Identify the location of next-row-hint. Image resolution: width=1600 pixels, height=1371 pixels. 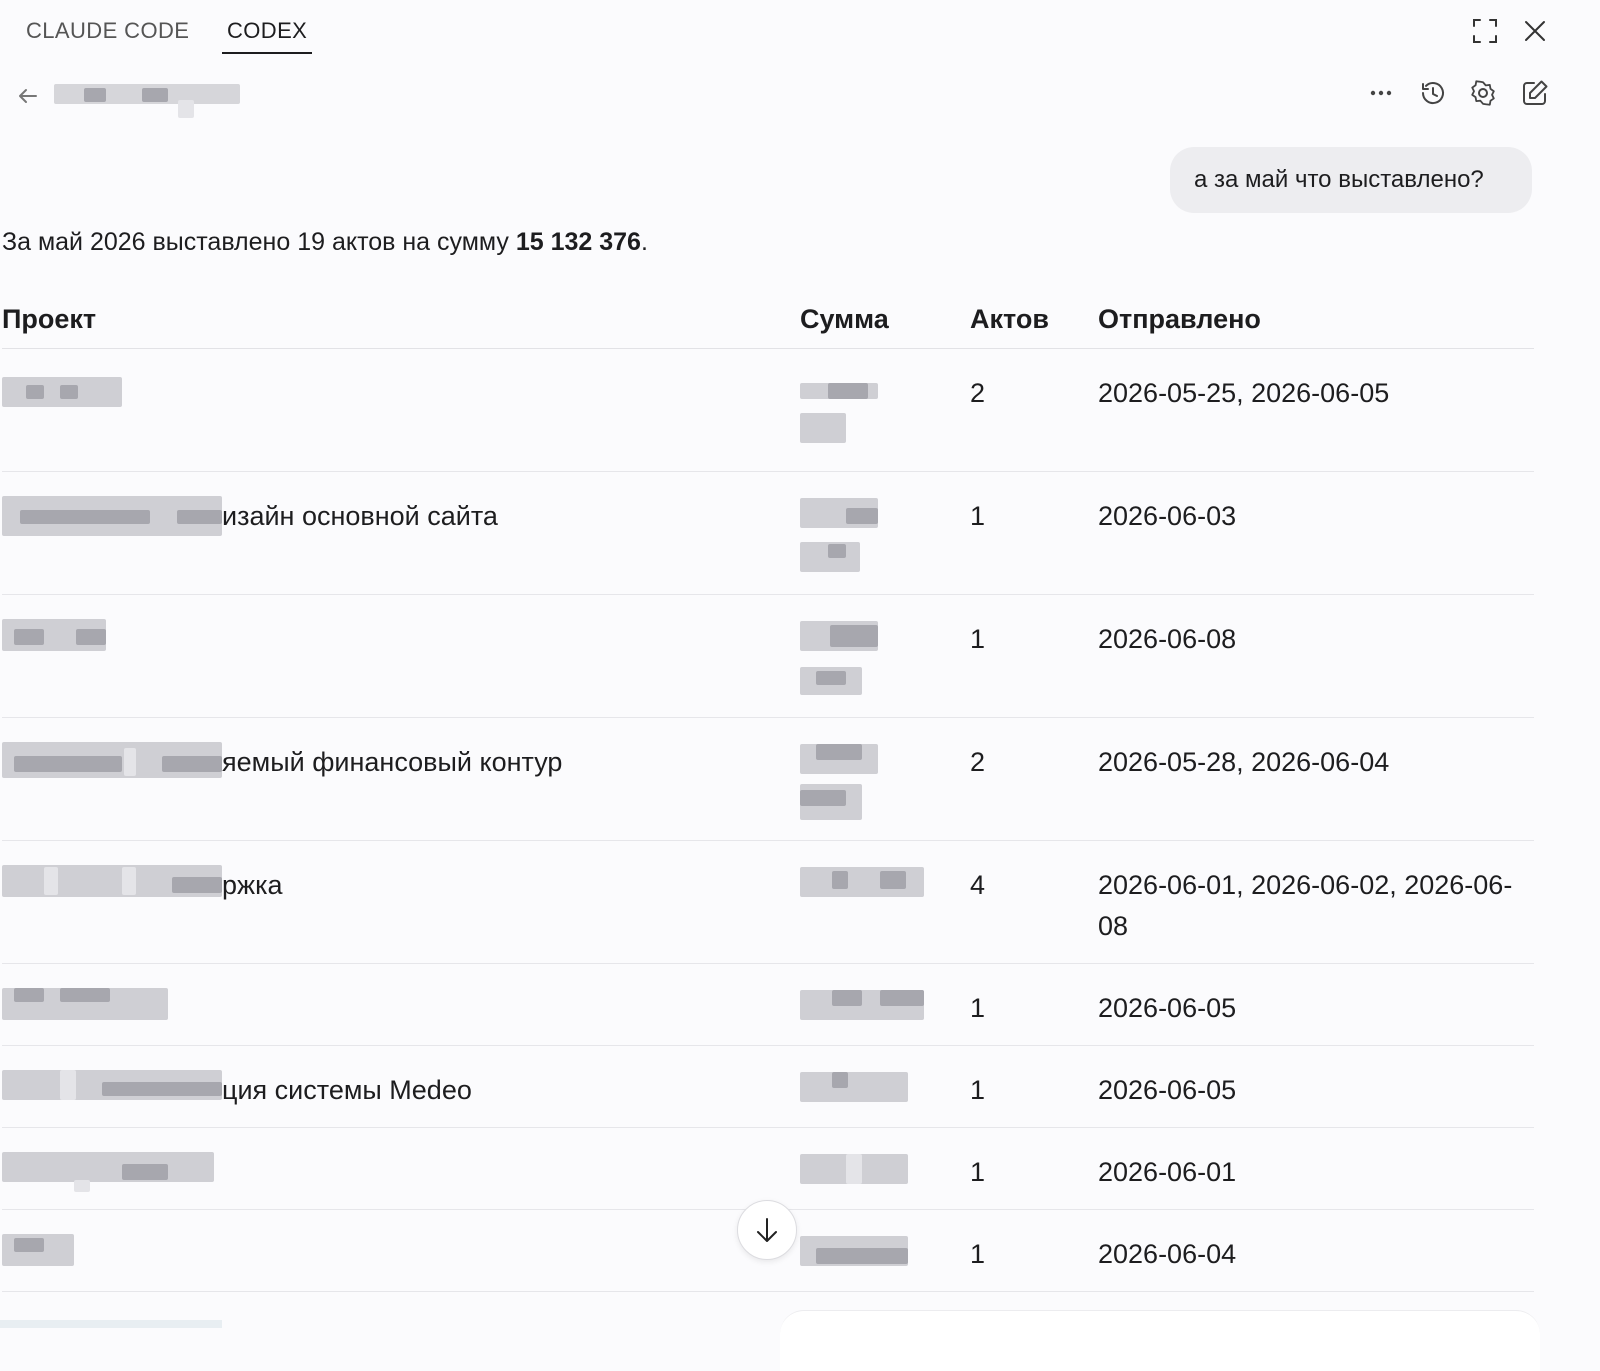
(111, 1324).